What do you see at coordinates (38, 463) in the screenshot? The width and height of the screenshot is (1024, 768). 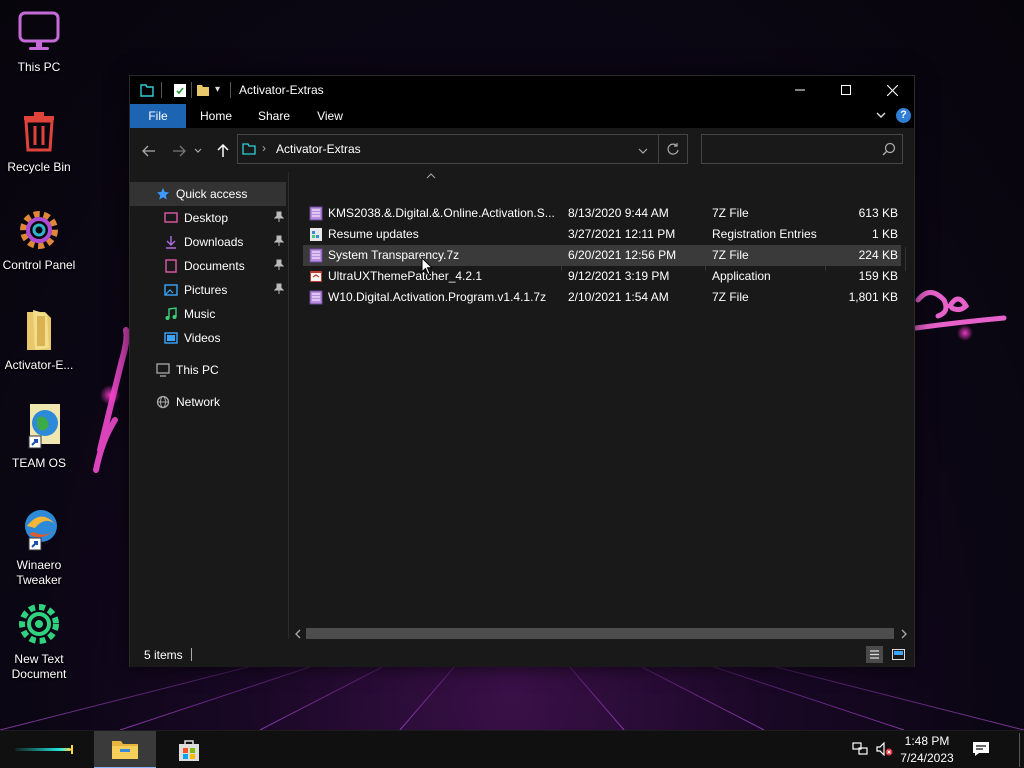 I see `desktop-icon-label: TEAM OS` at bounding box center [38, 463].